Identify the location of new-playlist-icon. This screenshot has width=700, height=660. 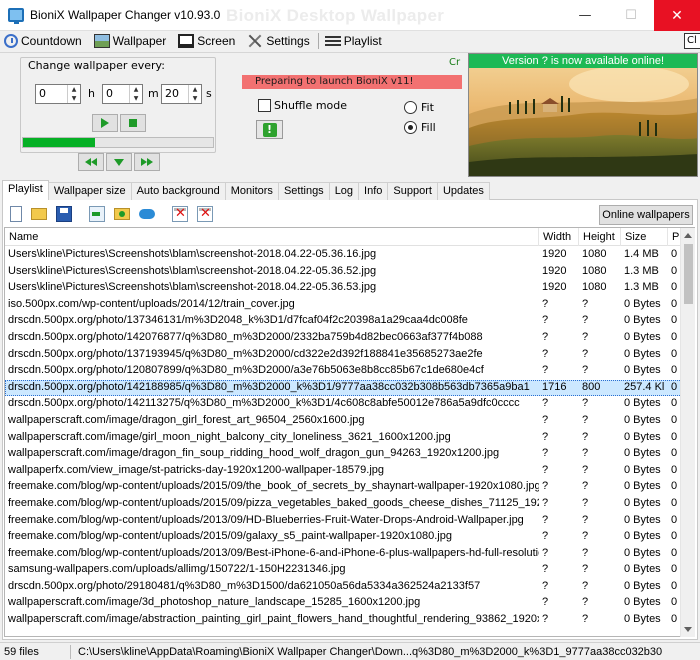
(16, 214).